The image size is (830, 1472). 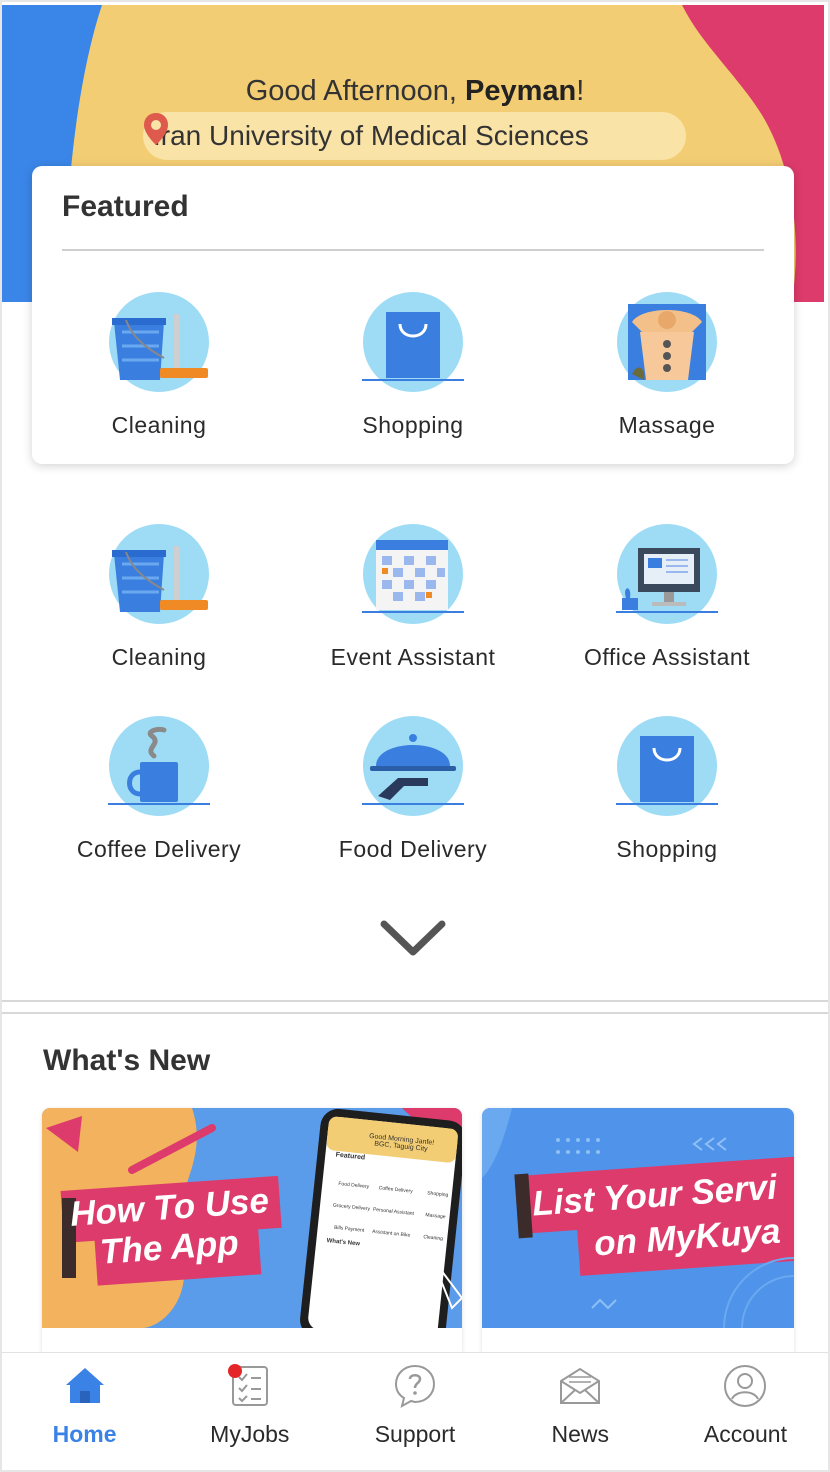 I want to click on home-icon, so click(x=84, y=1385).